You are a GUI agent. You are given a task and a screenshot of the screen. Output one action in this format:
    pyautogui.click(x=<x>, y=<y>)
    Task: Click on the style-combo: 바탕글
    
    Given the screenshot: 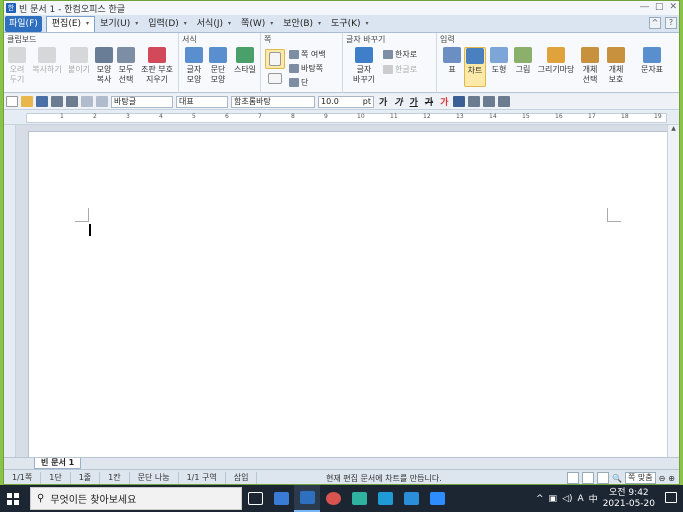 What is the action you would take?
    pyautogui.click(x=142, y=101)
    